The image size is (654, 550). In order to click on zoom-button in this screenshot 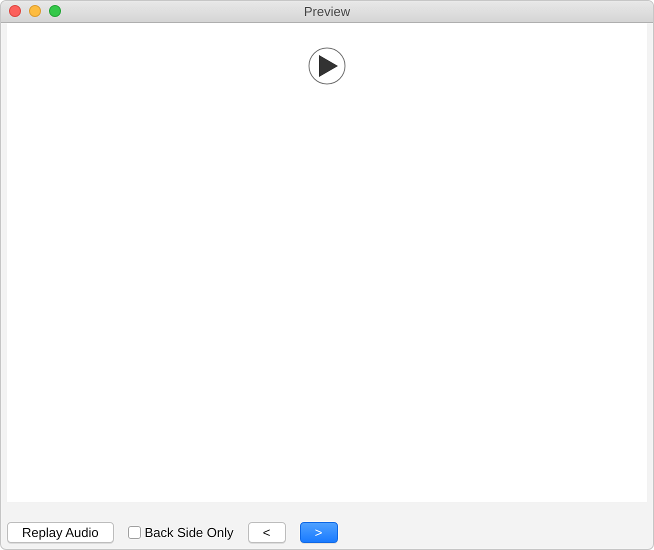, I will do `click(55, 11)`.